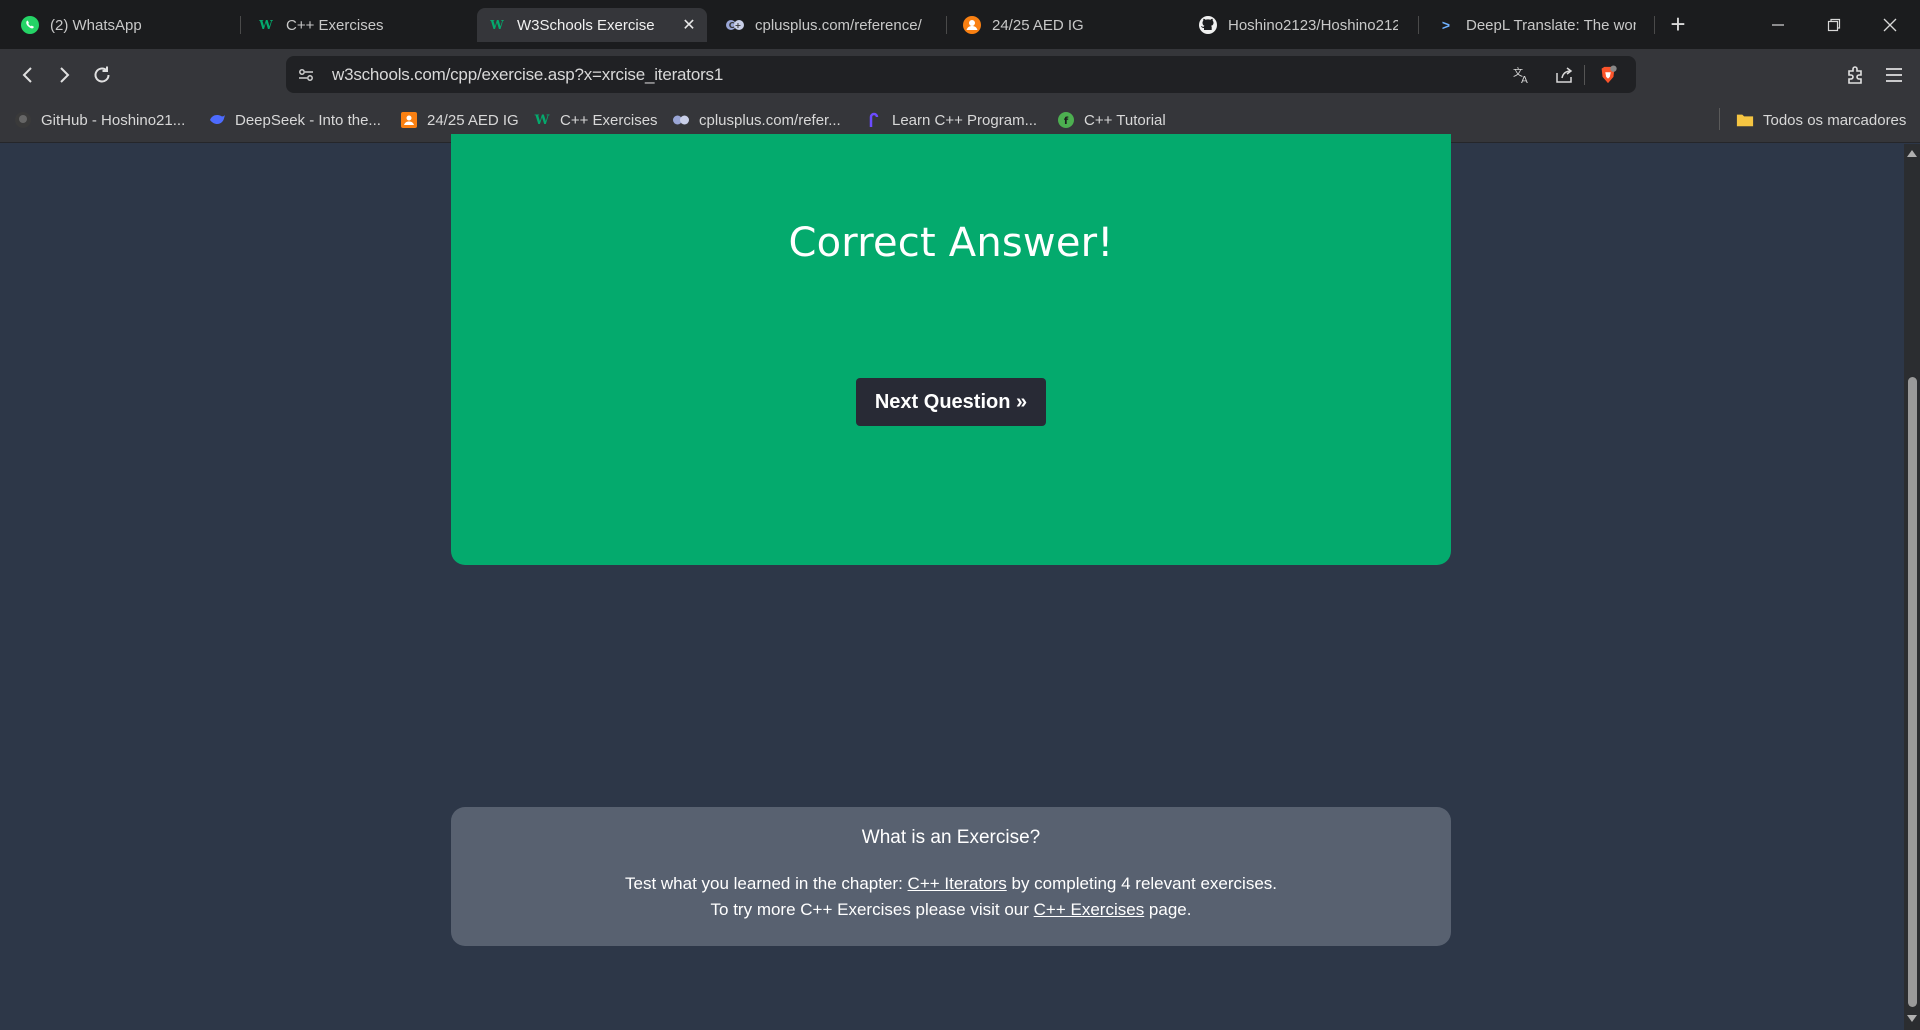 This screenshot has height=1030, width=1920. I want to click on programiz-icon, so click(874, 120).